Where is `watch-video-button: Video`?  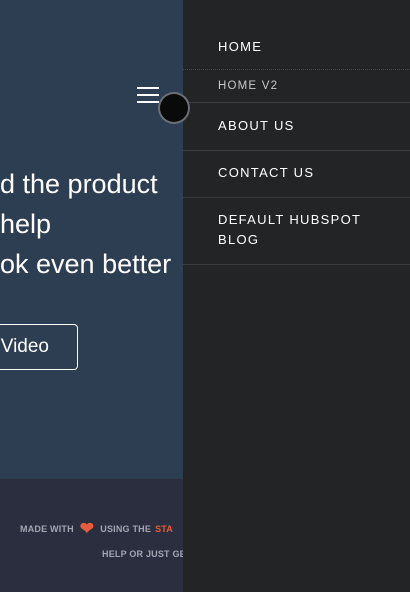 watch-video-button: Video is located at coordinates (39, 347).